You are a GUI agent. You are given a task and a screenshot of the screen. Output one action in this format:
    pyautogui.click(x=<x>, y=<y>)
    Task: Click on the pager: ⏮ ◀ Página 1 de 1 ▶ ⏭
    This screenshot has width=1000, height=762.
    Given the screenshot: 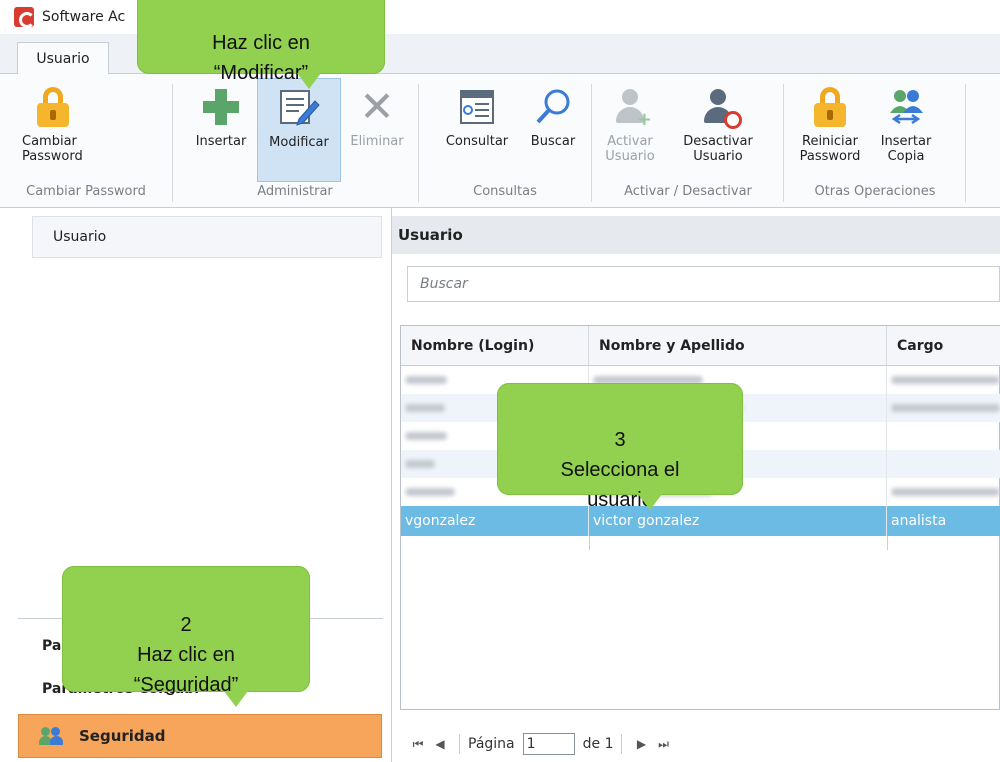 What is the action you would take?
    pyautogui.click(x=540, y=744)
    